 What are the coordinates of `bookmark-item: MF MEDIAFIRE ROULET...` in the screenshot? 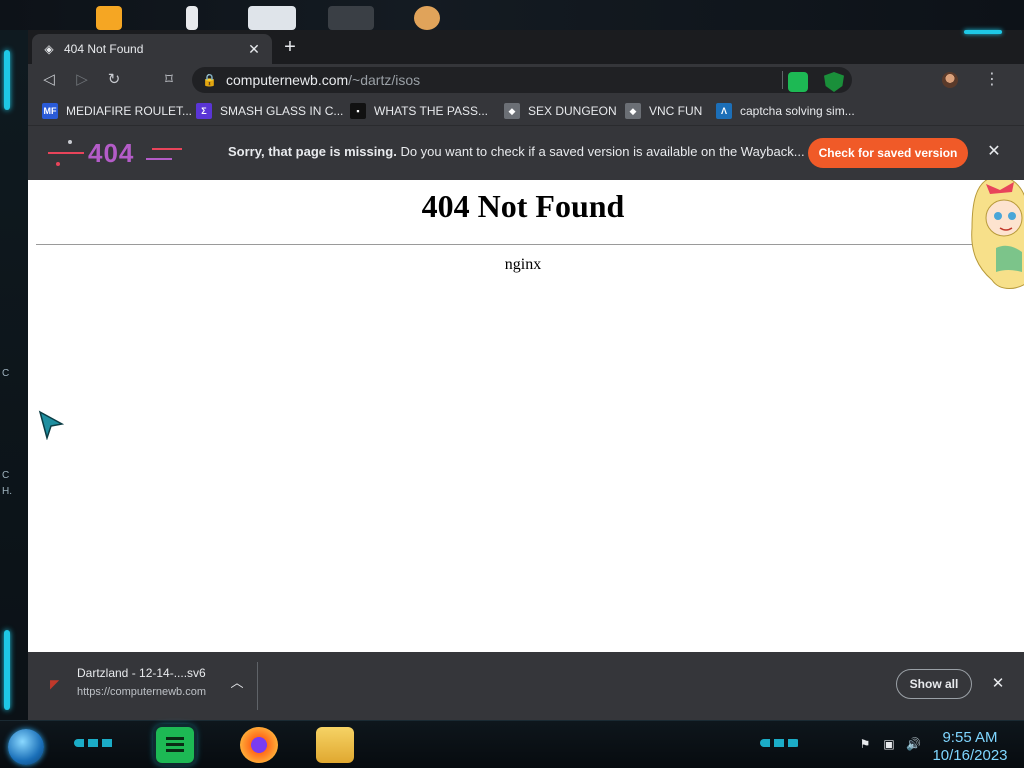 It's located at (117, 111).